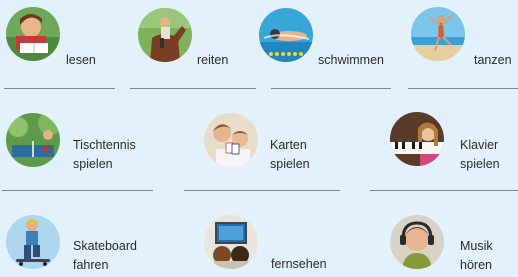  Describe the element at coordinates (480, 164) in the screenshot. I see `label-klavier-2: spielen` at that location.